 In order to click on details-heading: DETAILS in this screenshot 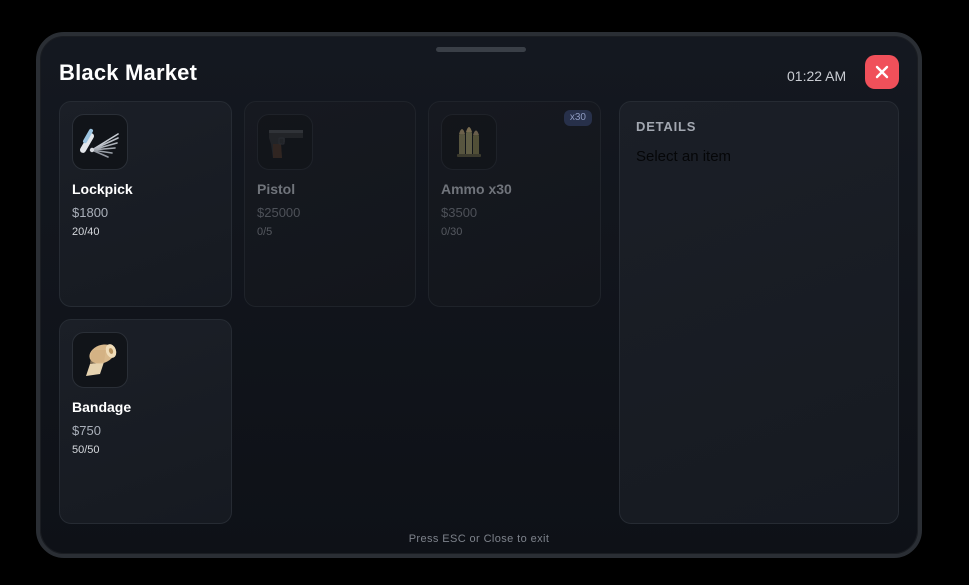, I will do `click(666, 126)`.